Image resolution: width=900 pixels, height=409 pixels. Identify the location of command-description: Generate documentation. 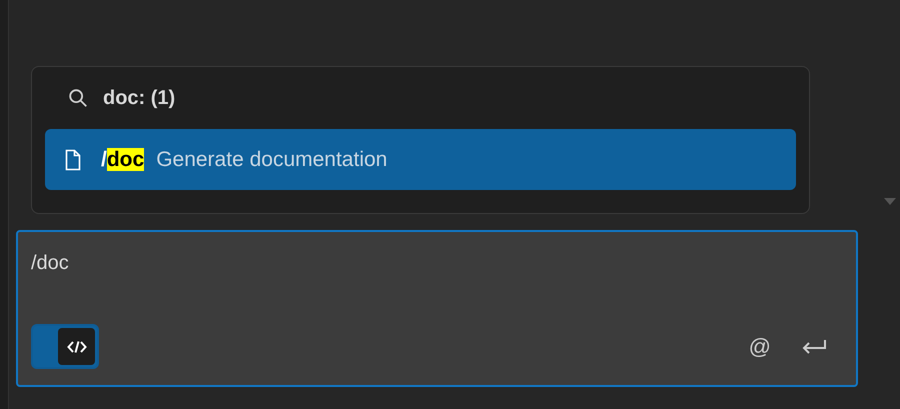
(272, 159).